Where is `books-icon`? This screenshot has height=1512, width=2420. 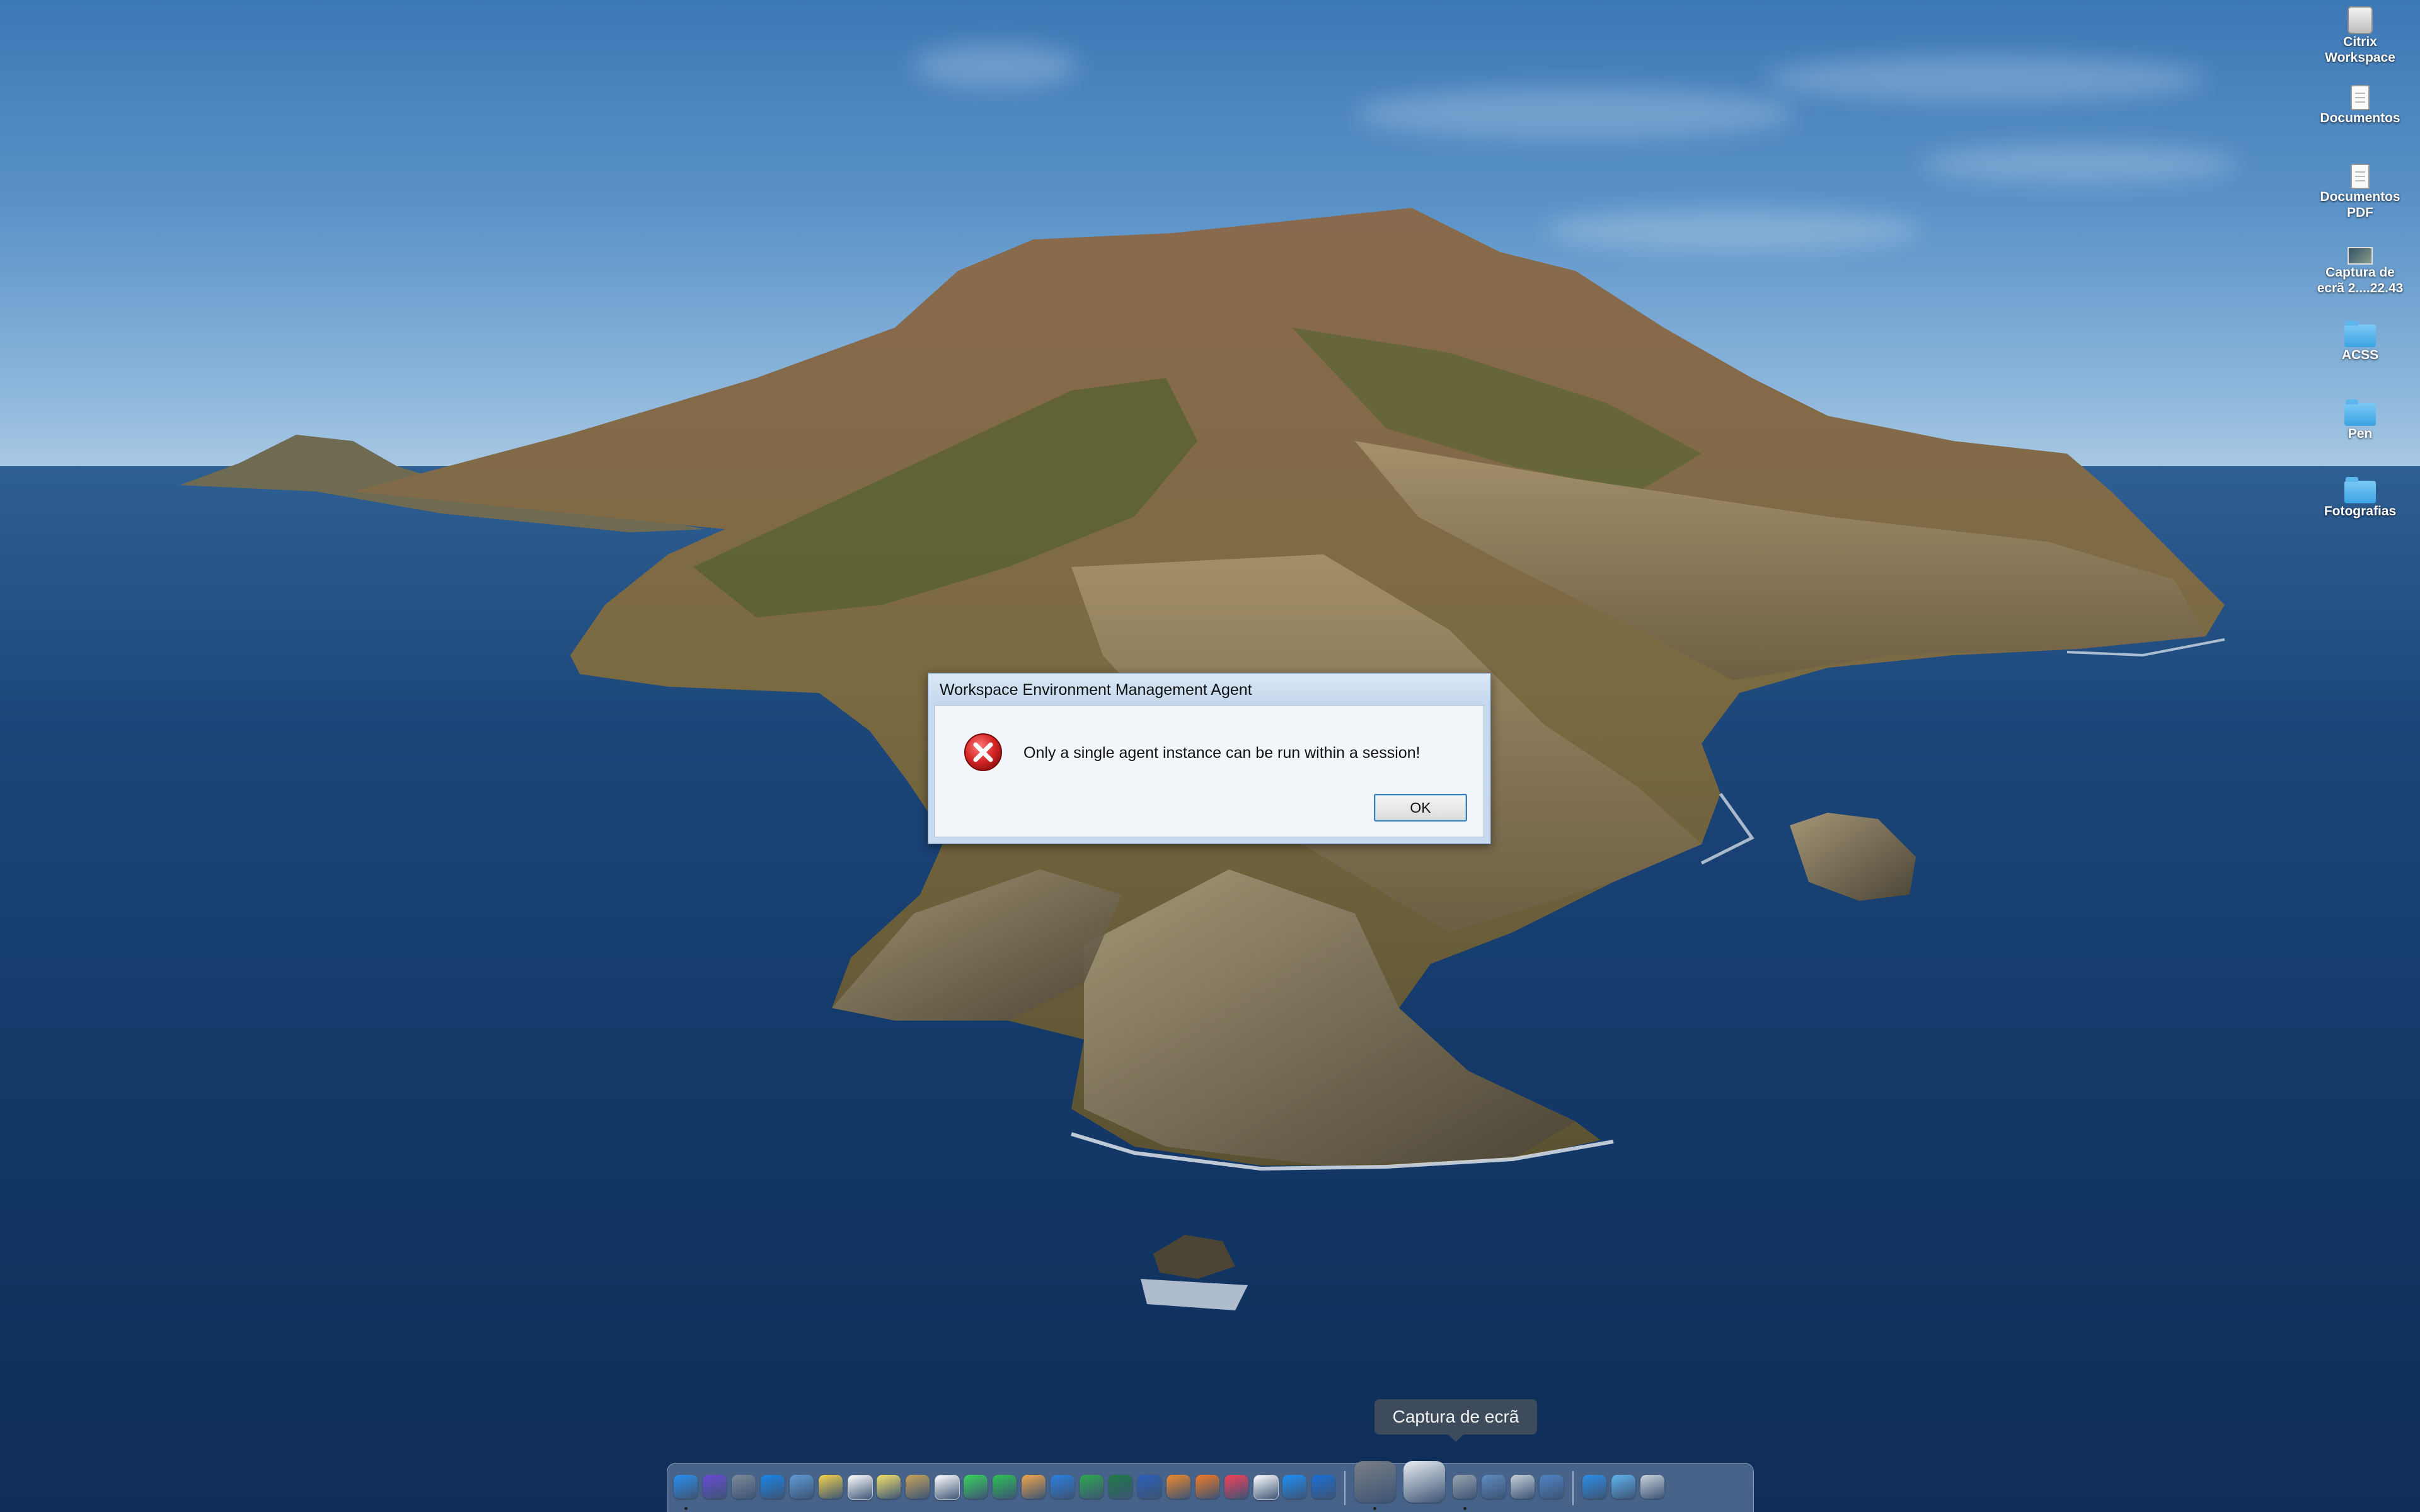 books-icon is located at coordinates (1207, 1487).